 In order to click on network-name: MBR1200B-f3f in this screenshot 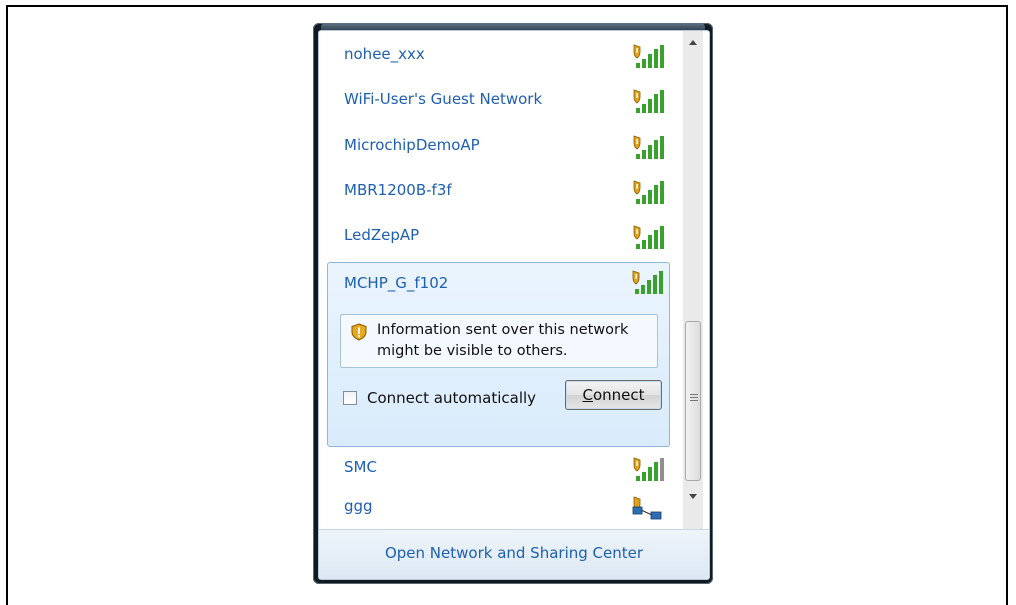, I will do `click(398, 190)`.